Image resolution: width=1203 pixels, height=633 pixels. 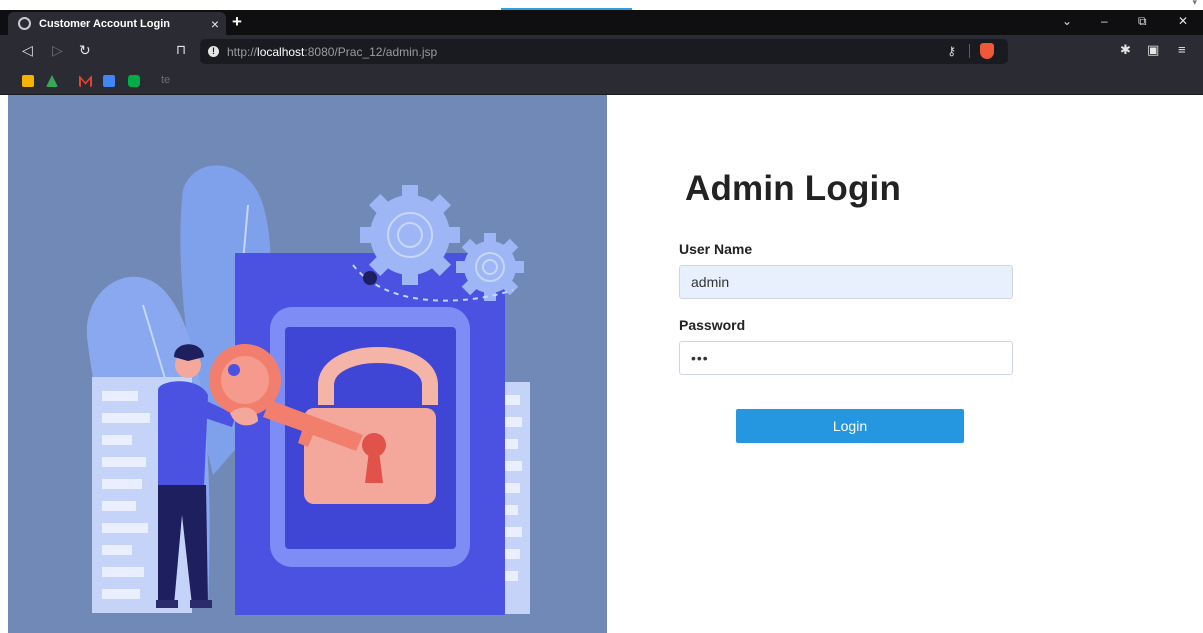 I want to click on gear-icon, so click(x=410, y=235).